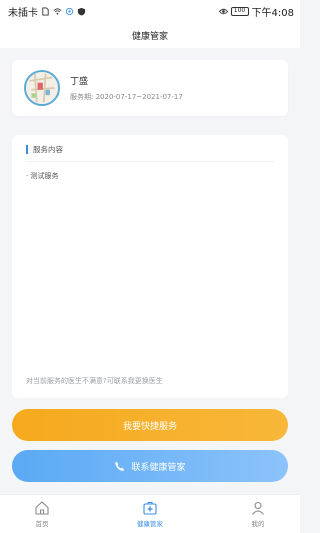 This screenshot has width=320, height=533. I want to click on contact-manager-button: 联系健康管家, so click(150, 466).